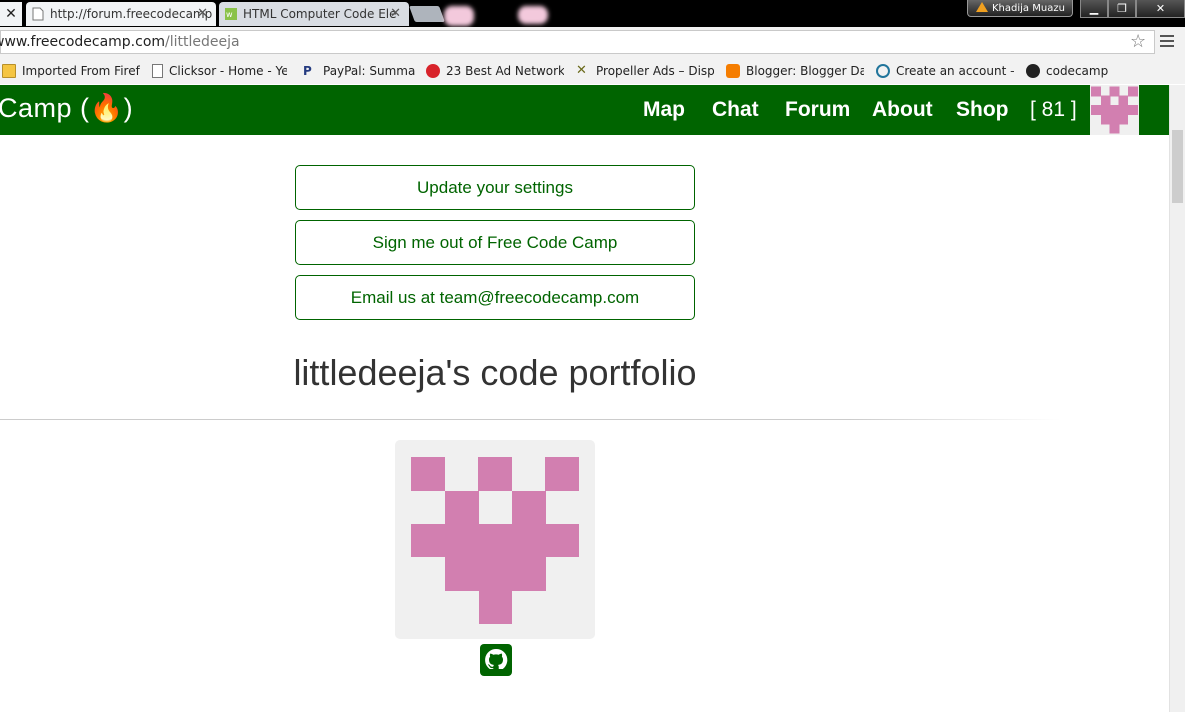 Image resolution: width=1185 pixels, height=712 pixels. Describe the element at coordinates (320, 14) in the screenshot. I see `tab-label: HTML Computer Code Ele` at that location.